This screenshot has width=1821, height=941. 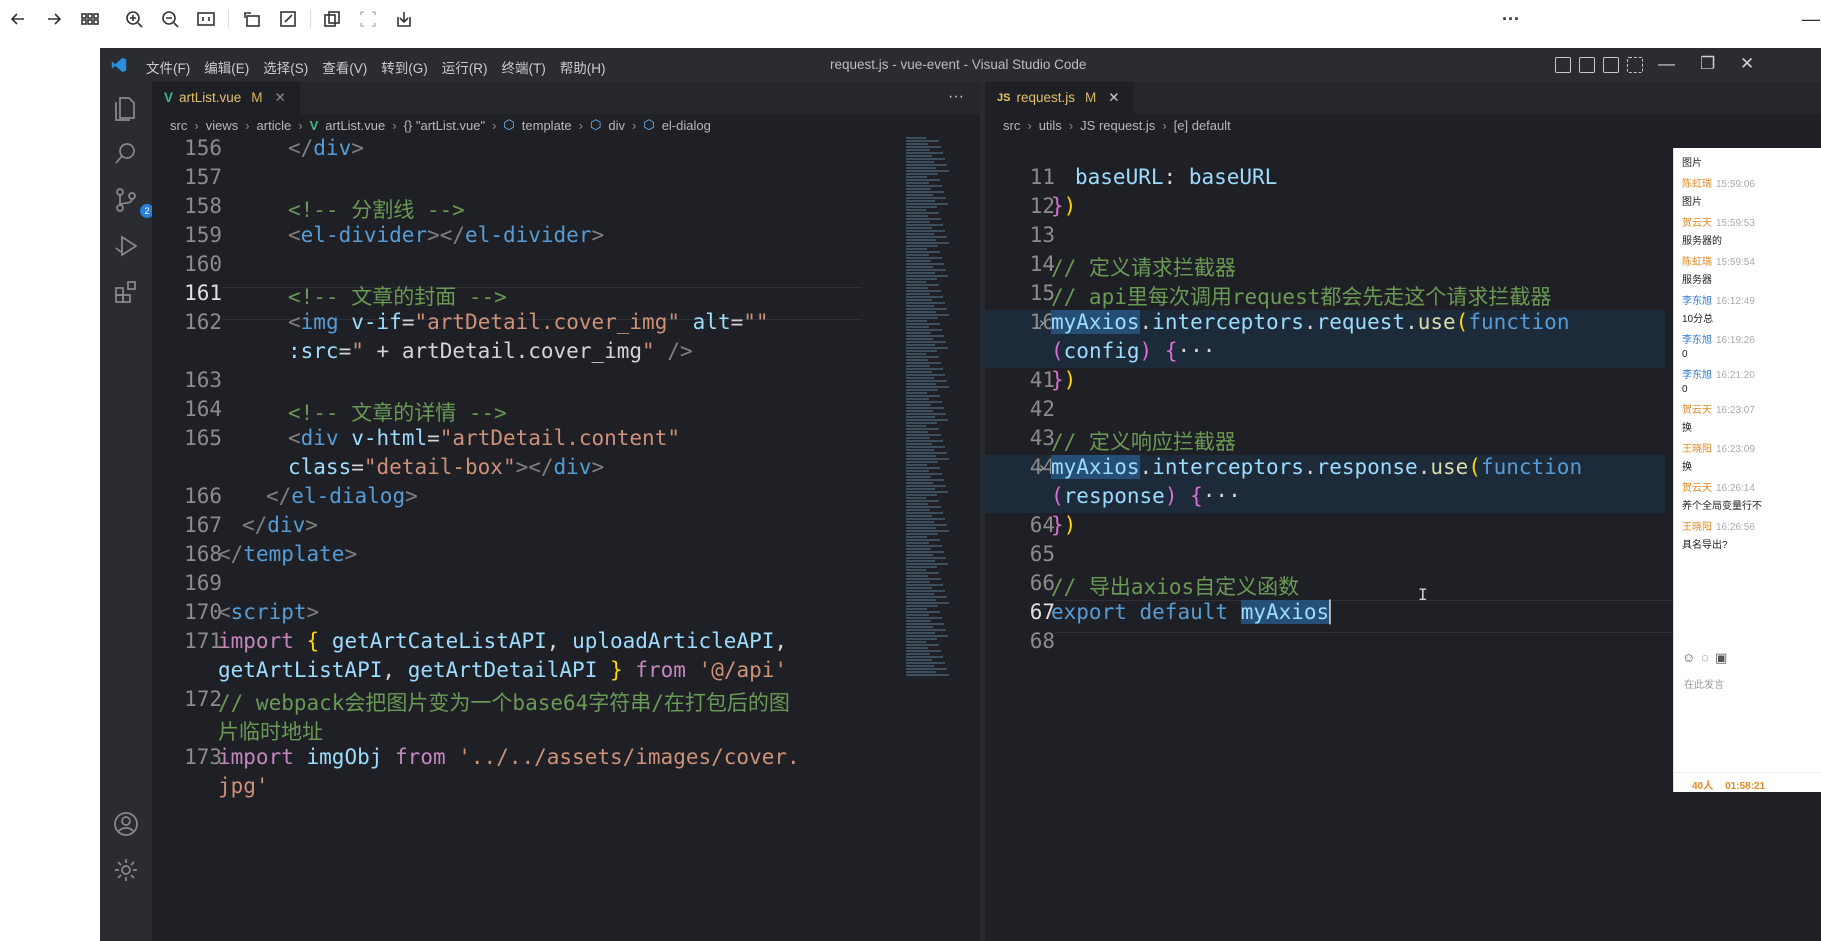 I want to click on line-number: 41, so click(x=1042, y=380).